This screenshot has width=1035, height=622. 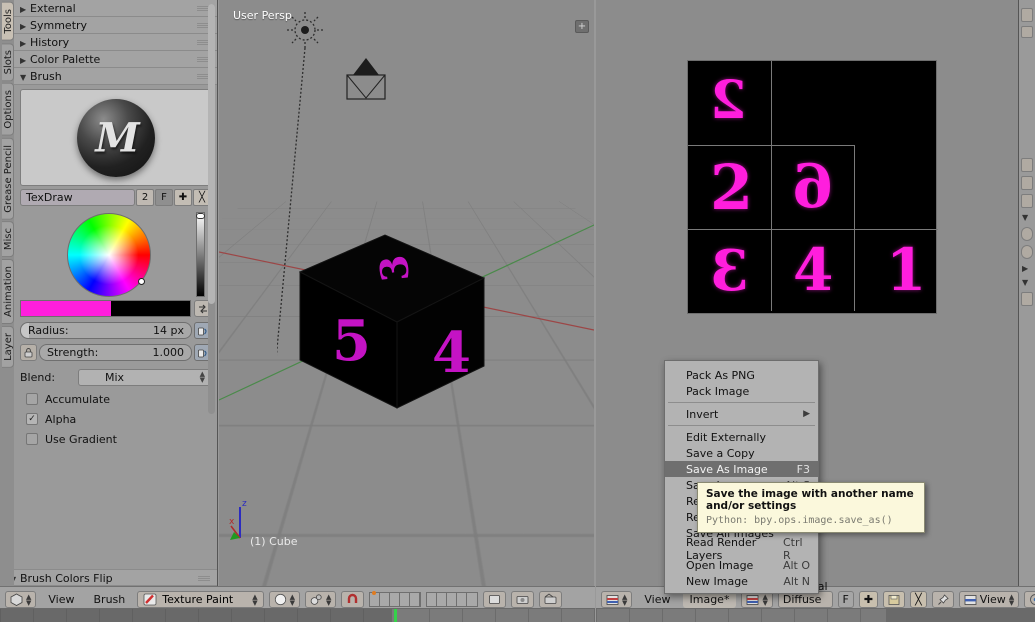 I want to click on chevron-right-icon: ▶, so click(x=1027, y=268).